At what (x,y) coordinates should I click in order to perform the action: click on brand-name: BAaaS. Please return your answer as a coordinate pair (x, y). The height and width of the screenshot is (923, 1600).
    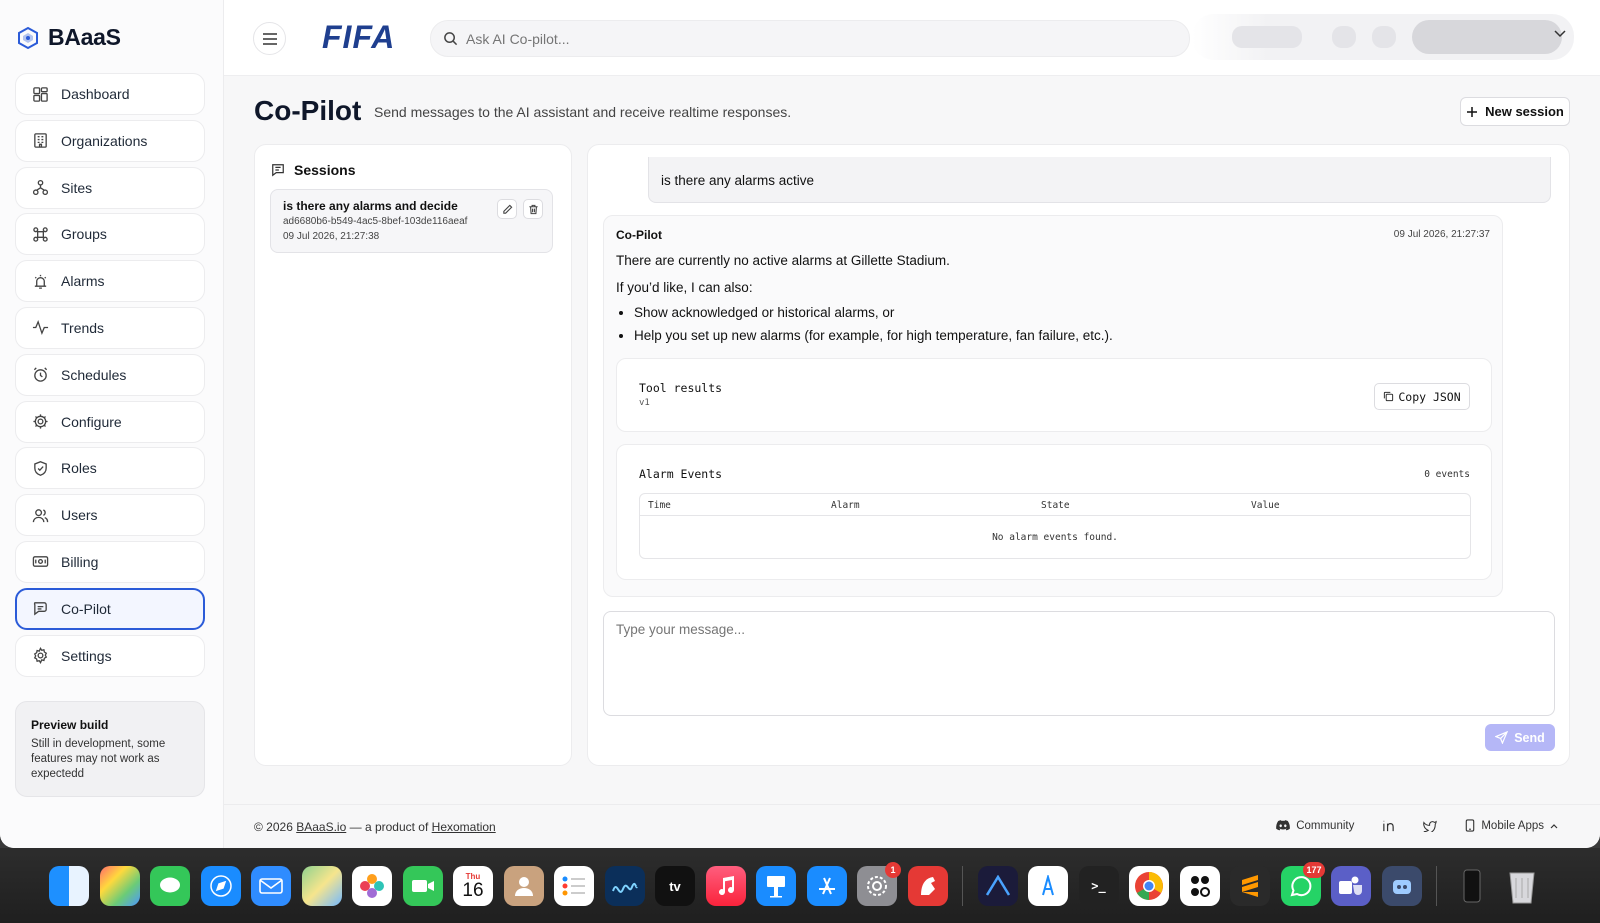
    Looking at the image, I should click on (84, 37).